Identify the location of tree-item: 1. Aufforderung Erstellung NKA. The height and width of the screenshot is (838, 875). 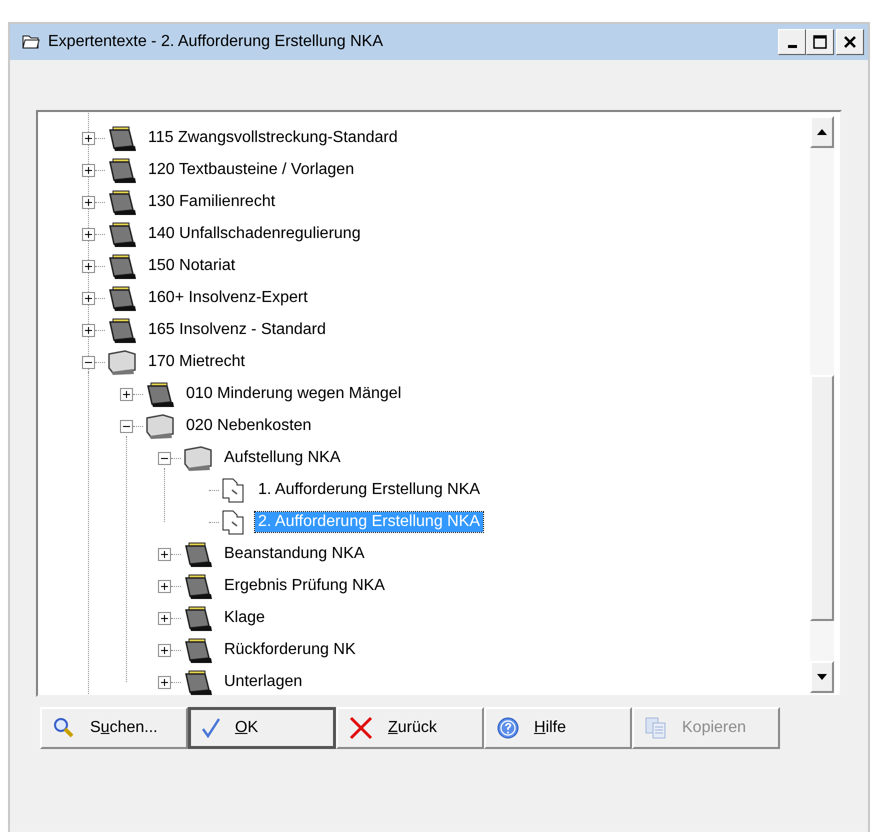
(369, 490).